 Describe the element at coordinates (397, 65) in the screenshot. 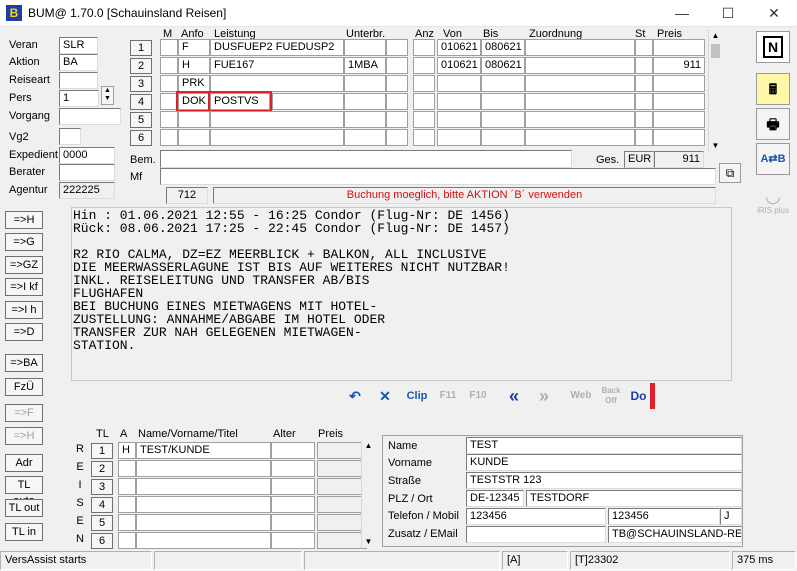

I see `row-2-extra` at that location.